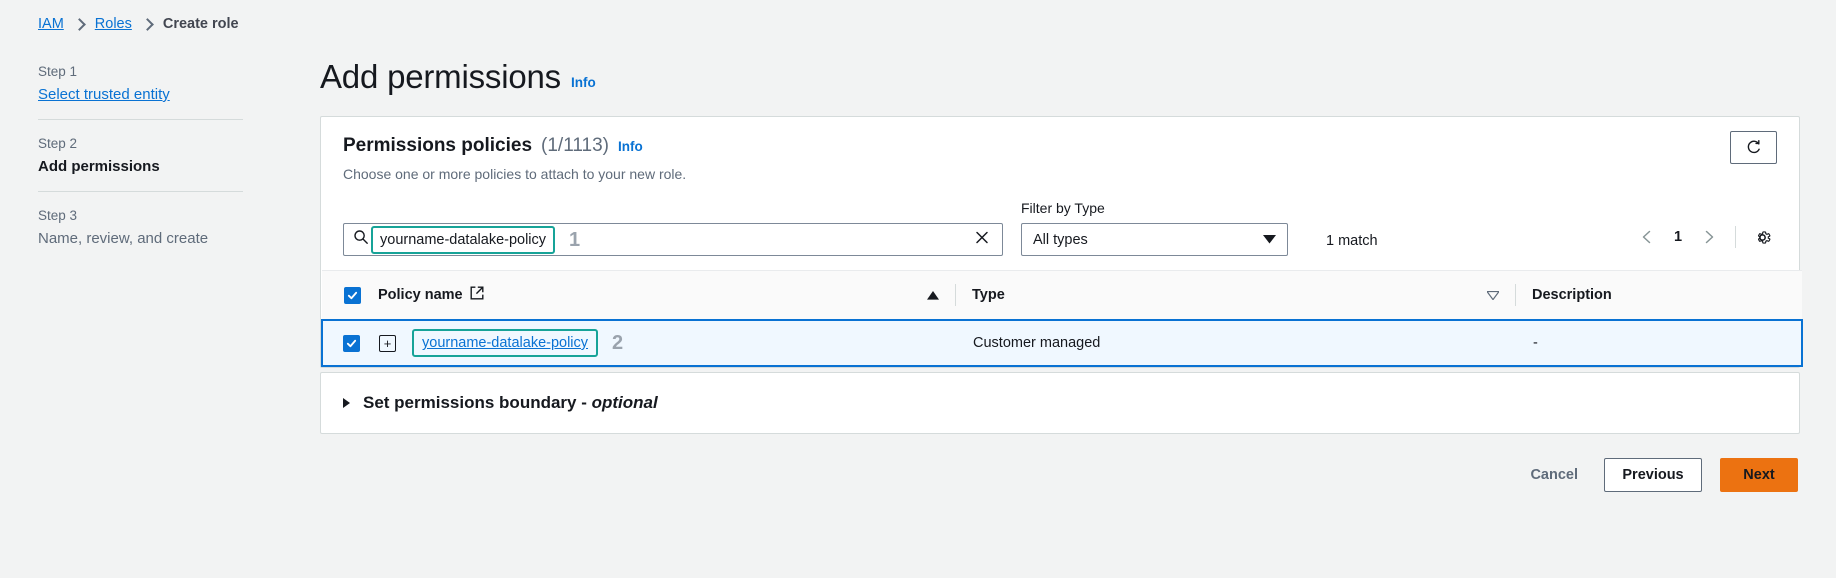 Image resolution: width=1836 pixels, height=578 pixels. What do you see at coordinates (1063, 208) in the screenshot?
I see `type-filter-label: Filter by Type` at bounding box center [1063, 208].